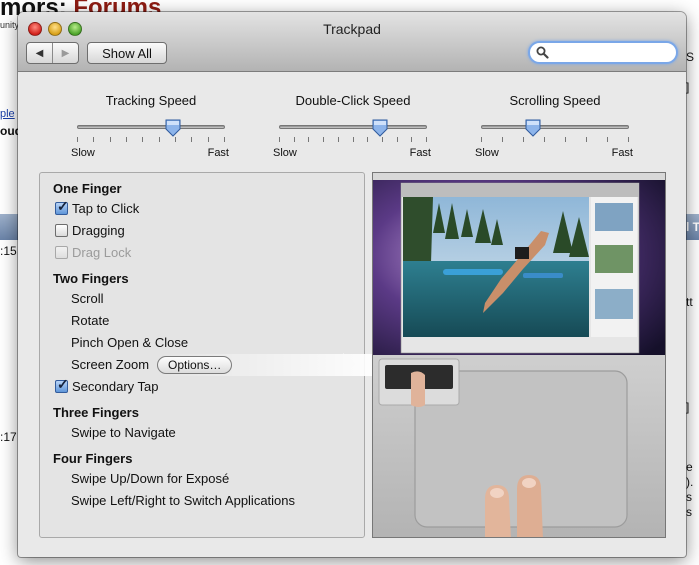 Image resolution: width=699 pixels, height=565 pixels. I want to click on slider-label: Double-Click Speed, so click(353, 100).